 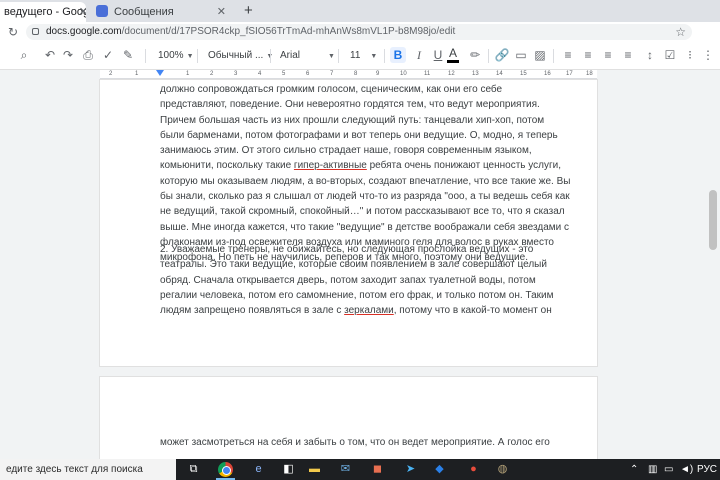 I want to click on bold-button: B, so click(x=398, y=55).